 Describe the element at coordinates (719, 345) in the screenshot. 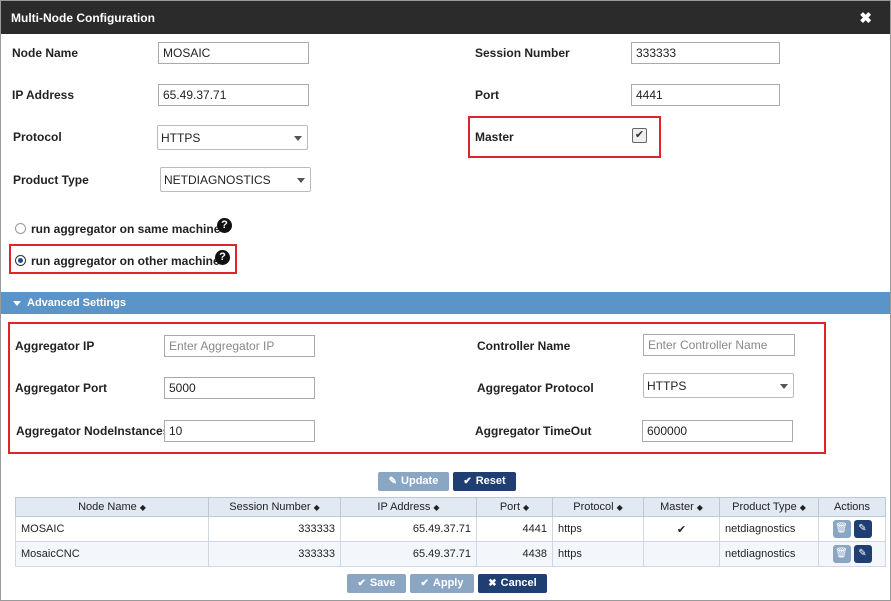

I see `controller-name-input` at that location.